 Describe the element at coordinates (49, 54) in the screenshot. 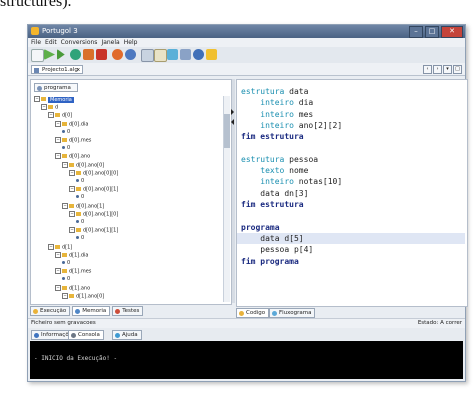

I see `run-icon` at that location.